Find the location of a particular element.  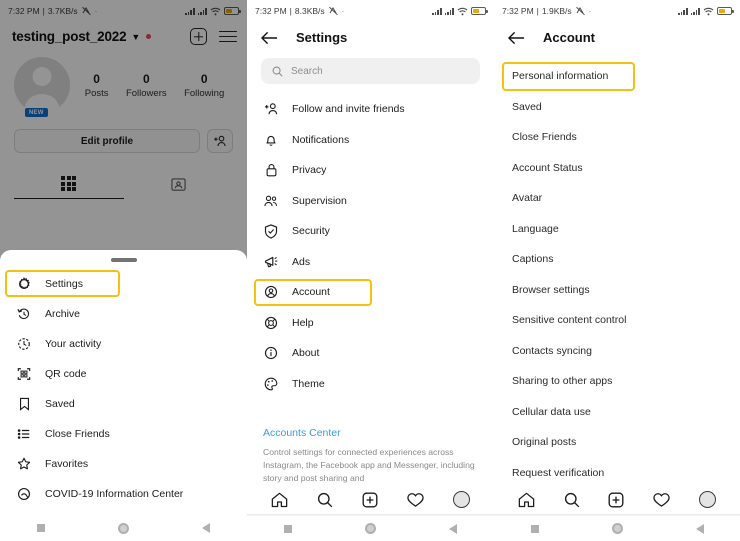

people-icon is located at coordinates (271, 201).